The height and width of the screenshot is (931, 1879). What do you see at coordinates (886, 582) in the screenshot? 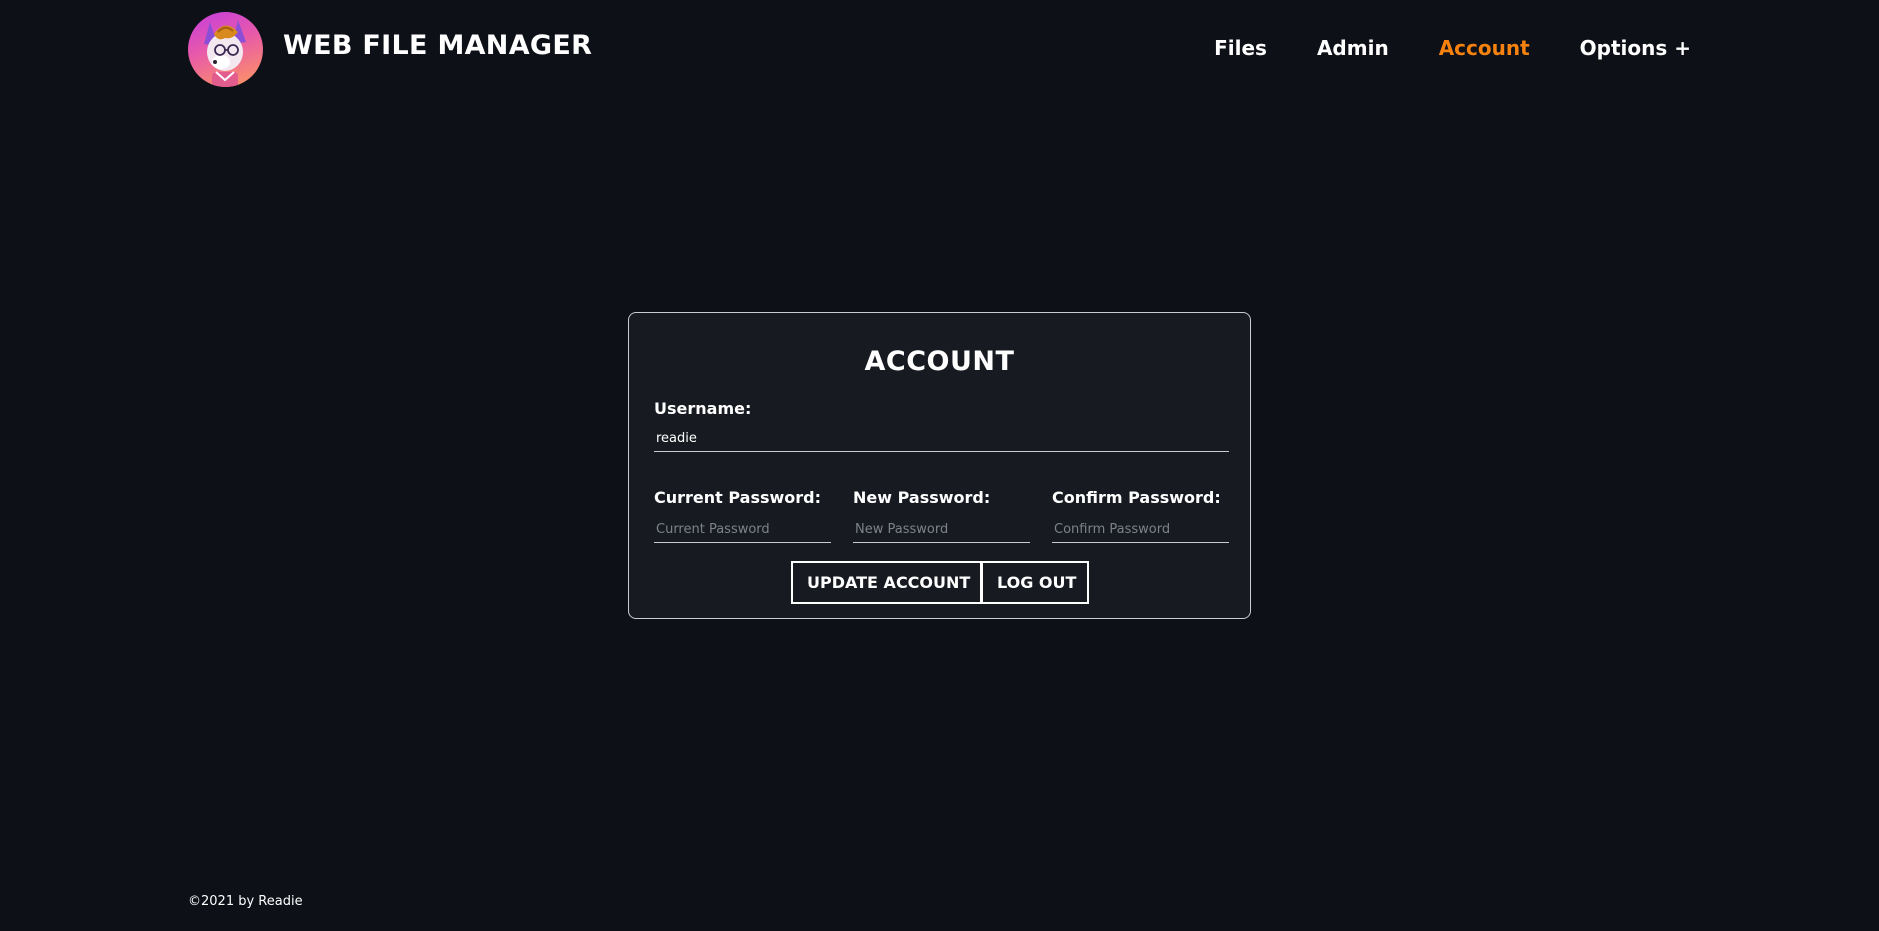
I see `update-account-button: UPDATE ACCOUNT` at bounding box center [886, 582].